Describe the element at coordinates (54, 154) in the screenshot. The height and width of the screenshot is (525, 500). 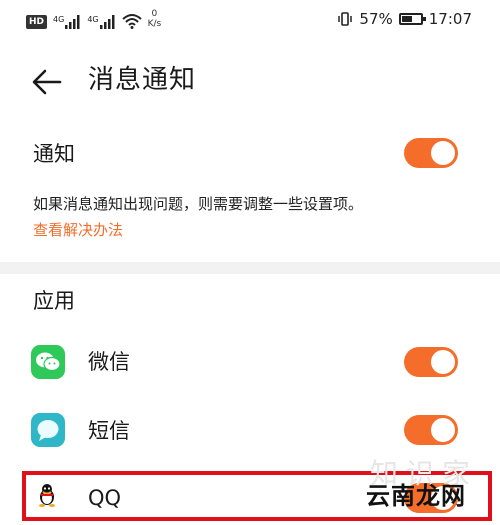
I see `notification-label: 通知` at that location.